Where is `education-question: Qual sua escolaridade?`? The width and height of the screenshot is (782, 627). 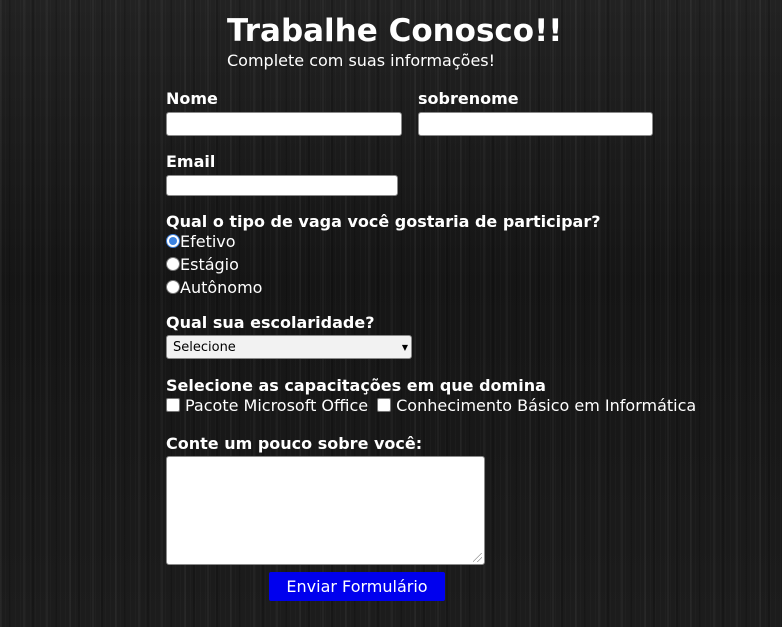 education-question: Qual sua escolaridade? is located at coordinates (270, 322).